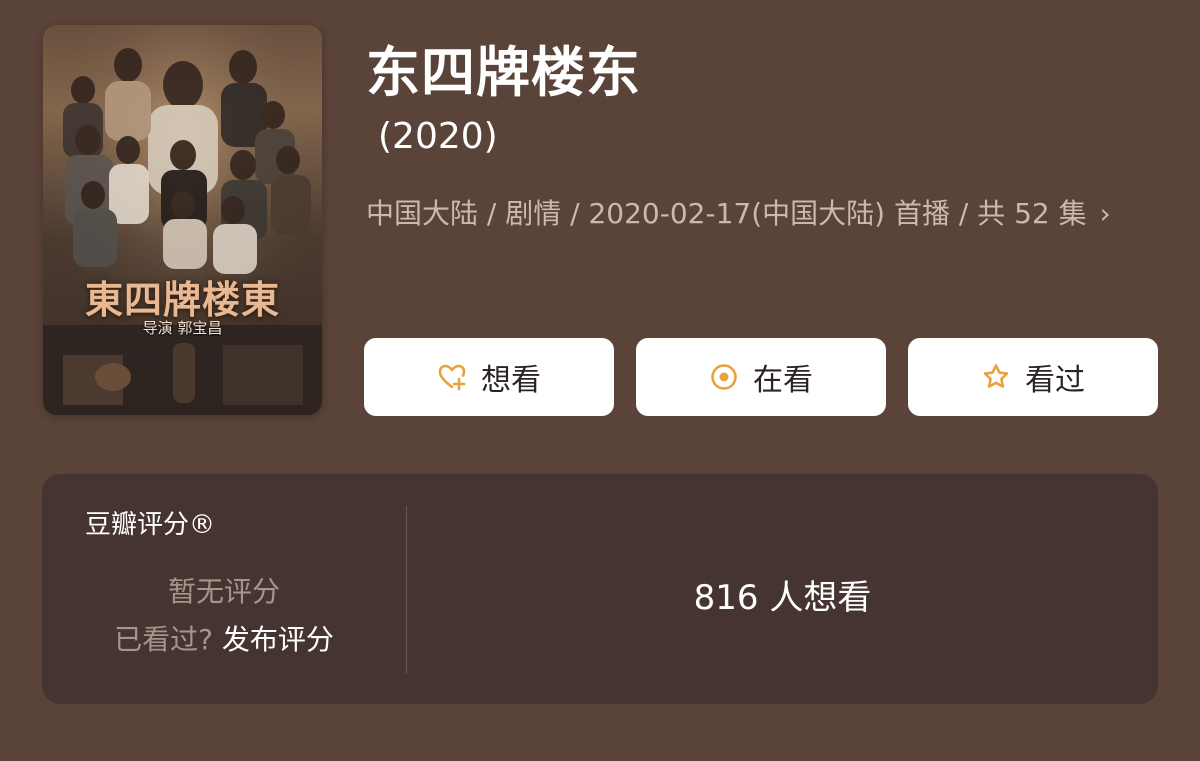 The image size is (1200, 761). I want to click on target-dot-icon, so click(724, 377).